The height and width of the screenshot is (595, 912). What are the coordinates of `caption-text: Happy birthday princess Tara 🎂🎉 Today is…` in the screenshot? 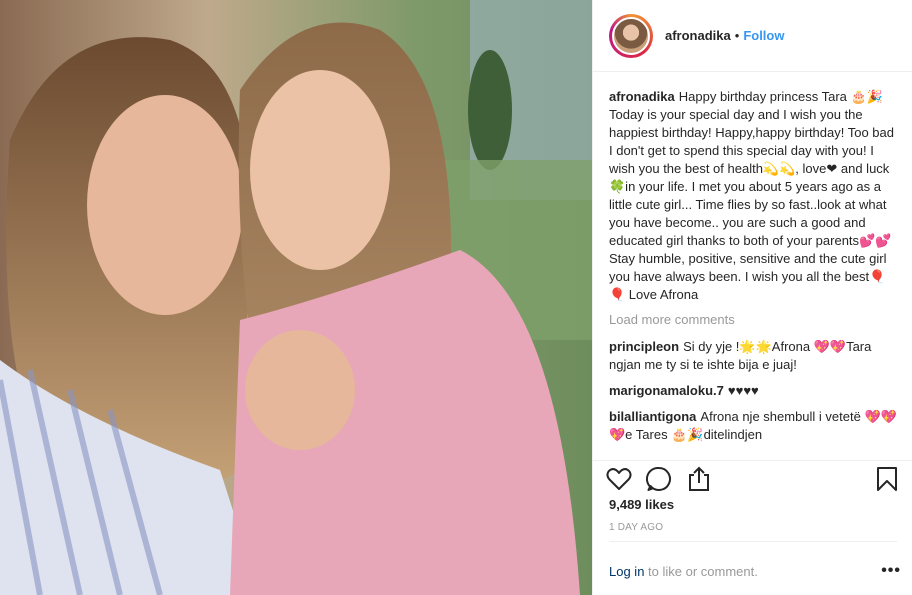 It's located at (751, 195).